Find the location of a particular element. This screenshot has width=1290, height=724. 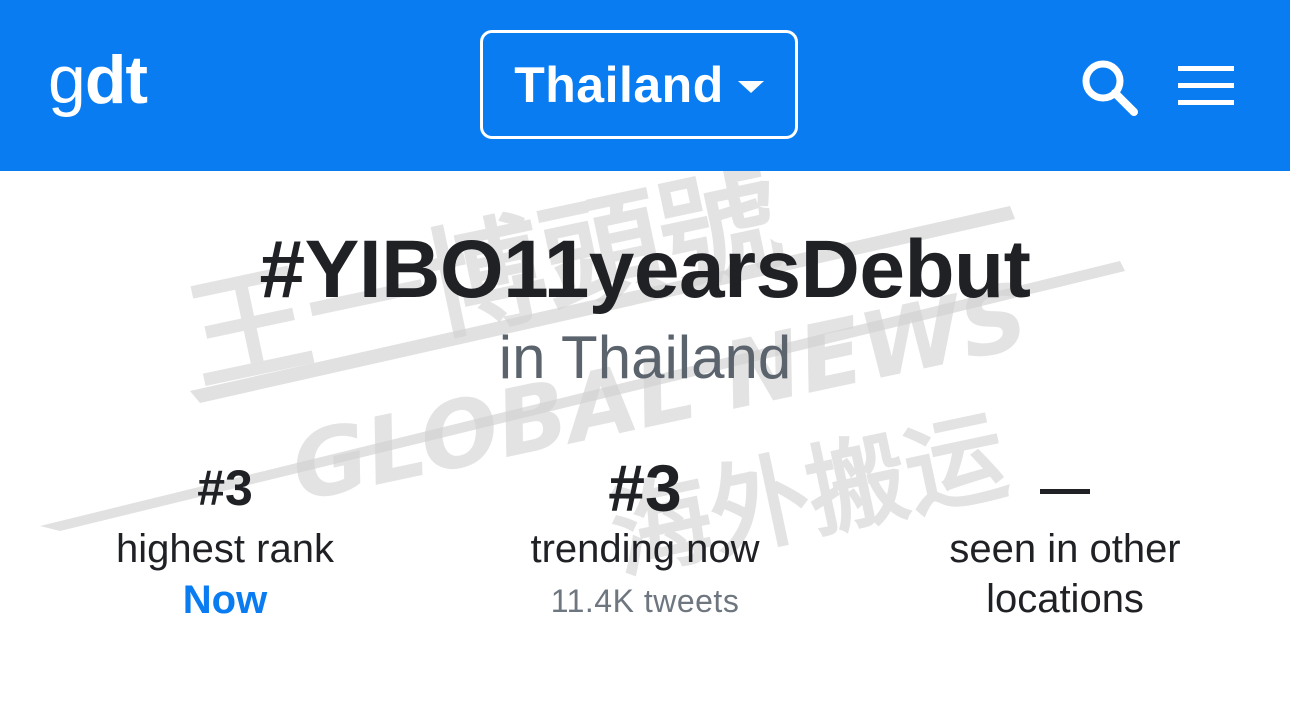

search-icon is located at coordinates (1110, 88).